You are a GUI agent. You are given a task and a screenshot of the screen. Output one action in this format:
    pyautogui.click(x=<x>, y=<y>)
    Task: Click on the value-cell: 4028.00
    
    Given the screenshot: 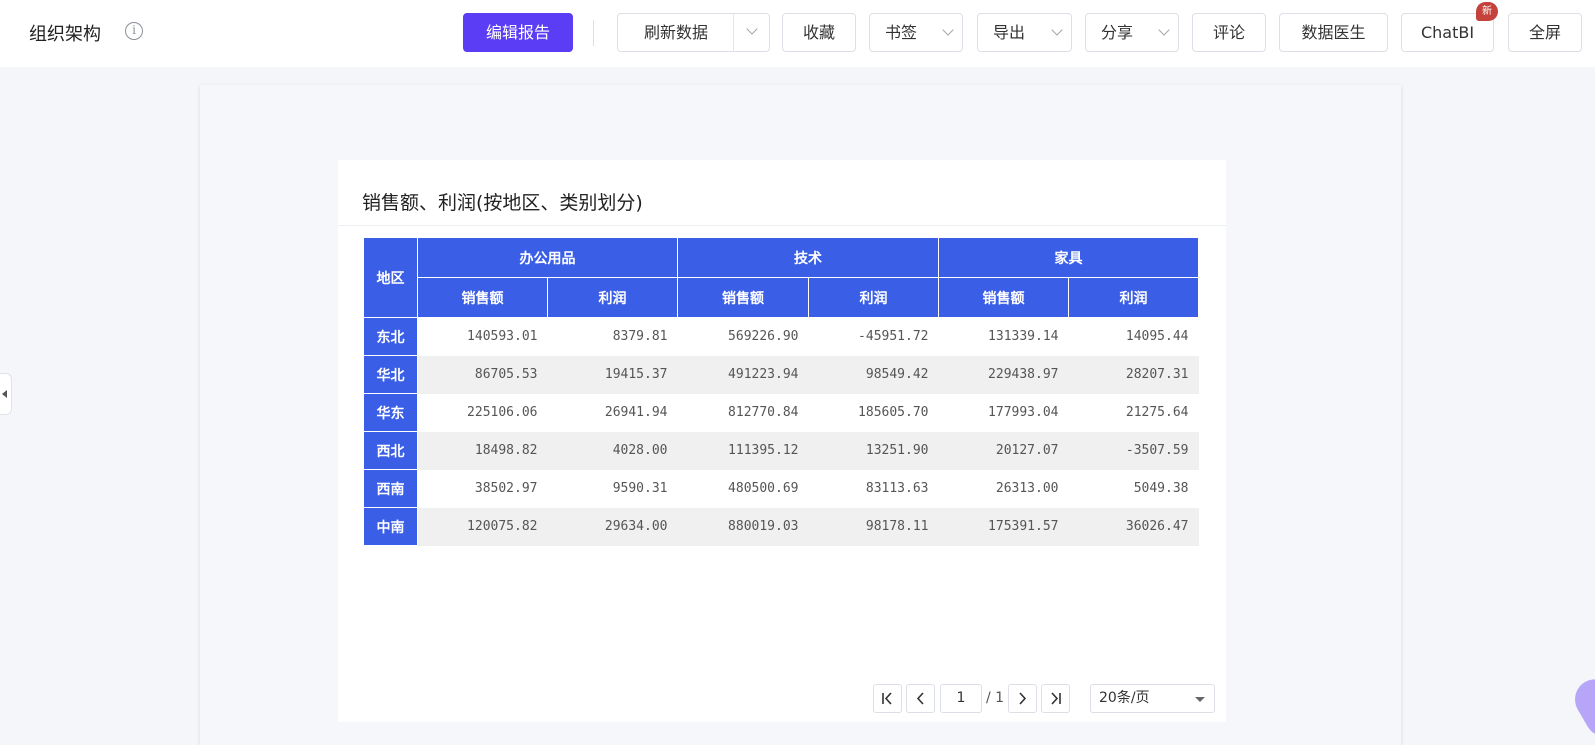 What is the action you would take?
    pyautogui.click(x=612, y=450)
    